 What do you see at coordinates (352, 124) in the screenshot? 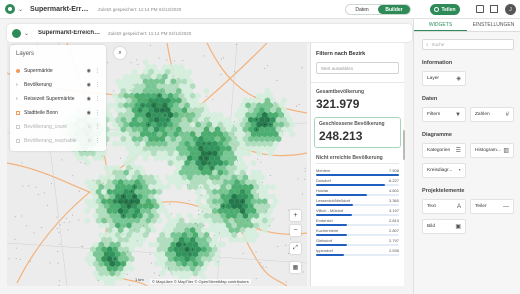
I see `closed-population-label: Geschlossene Bevölkerung` at bounding box center [352, 124].